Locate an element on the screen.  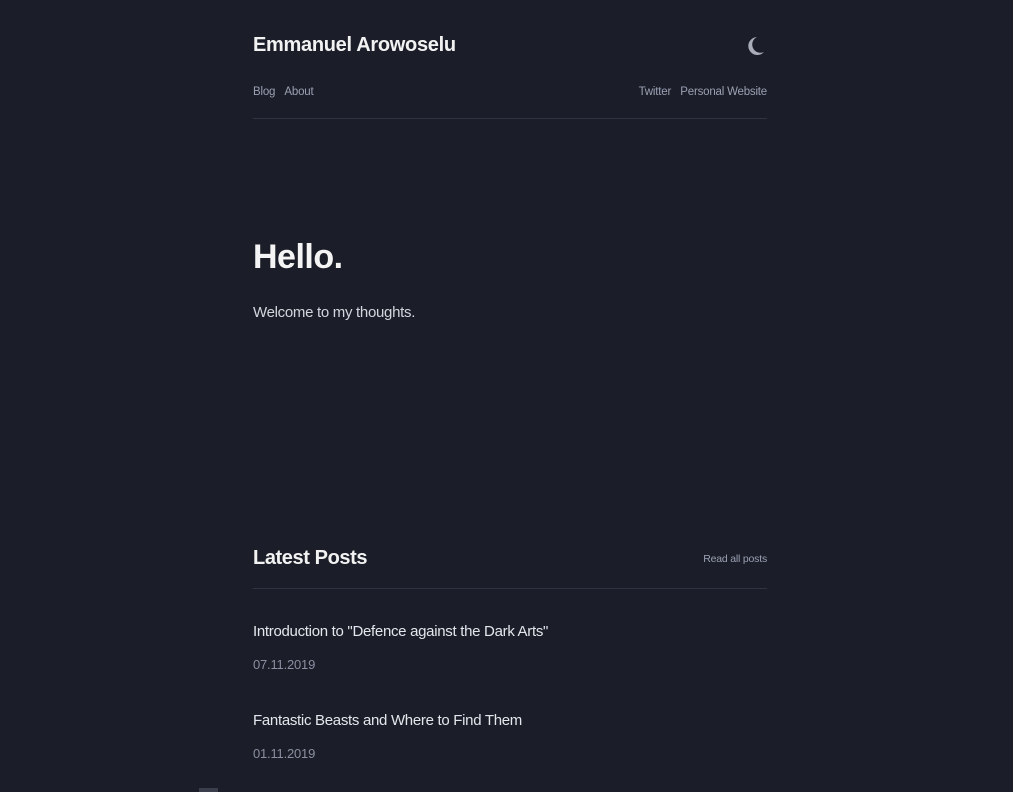
header-divider is located at coordinates (510, 118).